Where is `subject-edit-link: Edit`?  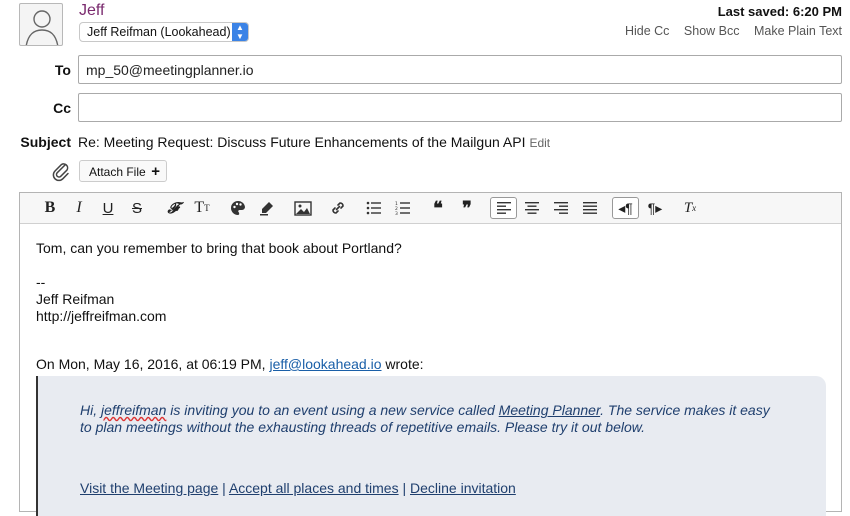 subject-edit-link: Edit is located at coordinates (539, 143).